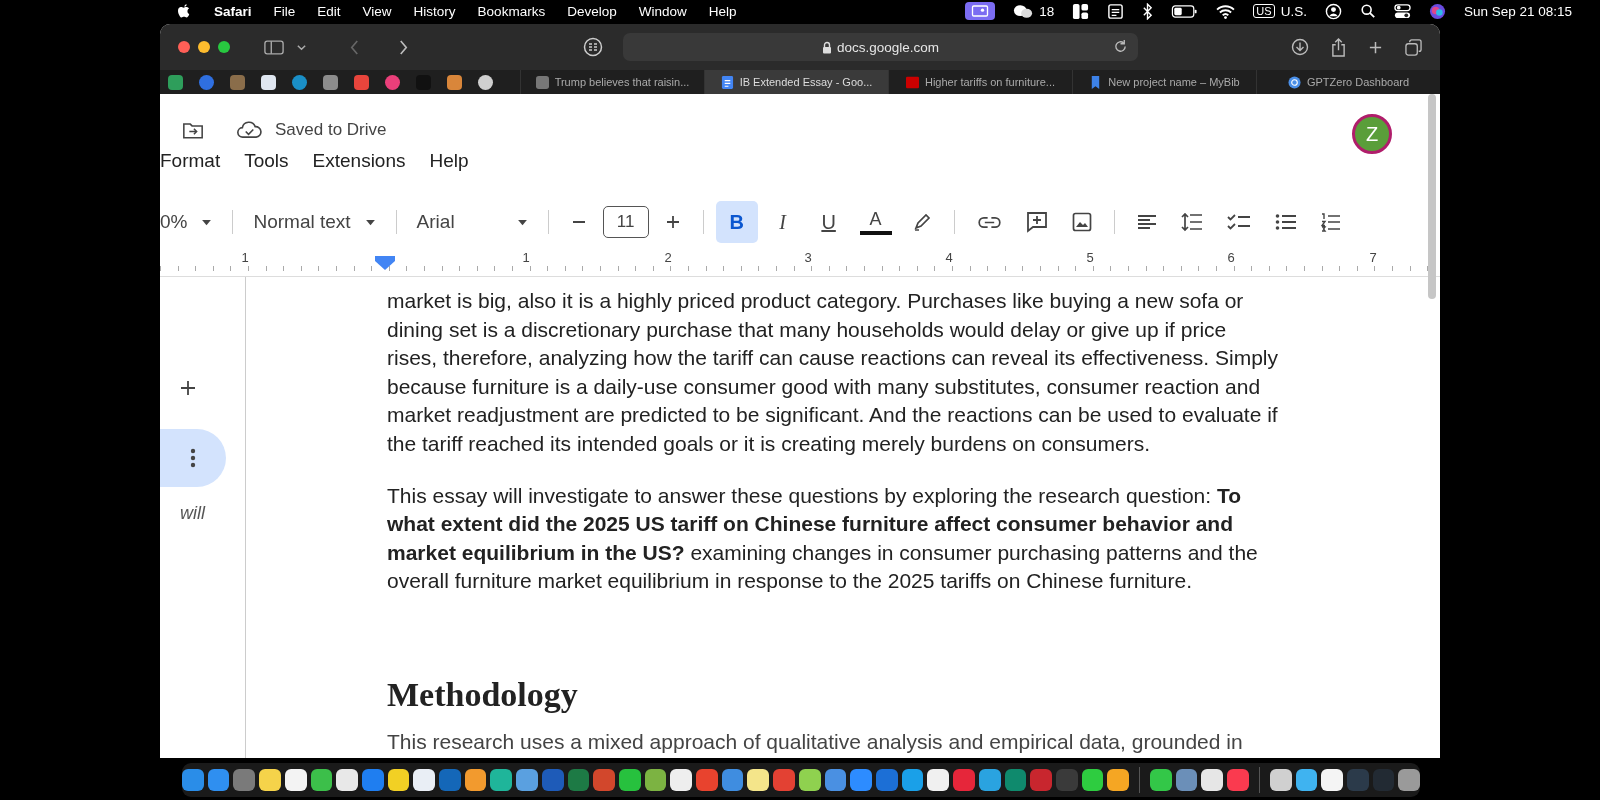  What do you see at coordinates (377, 11) in the screenshot?
I see `menu-item: View` at bounding box center [377, 11].